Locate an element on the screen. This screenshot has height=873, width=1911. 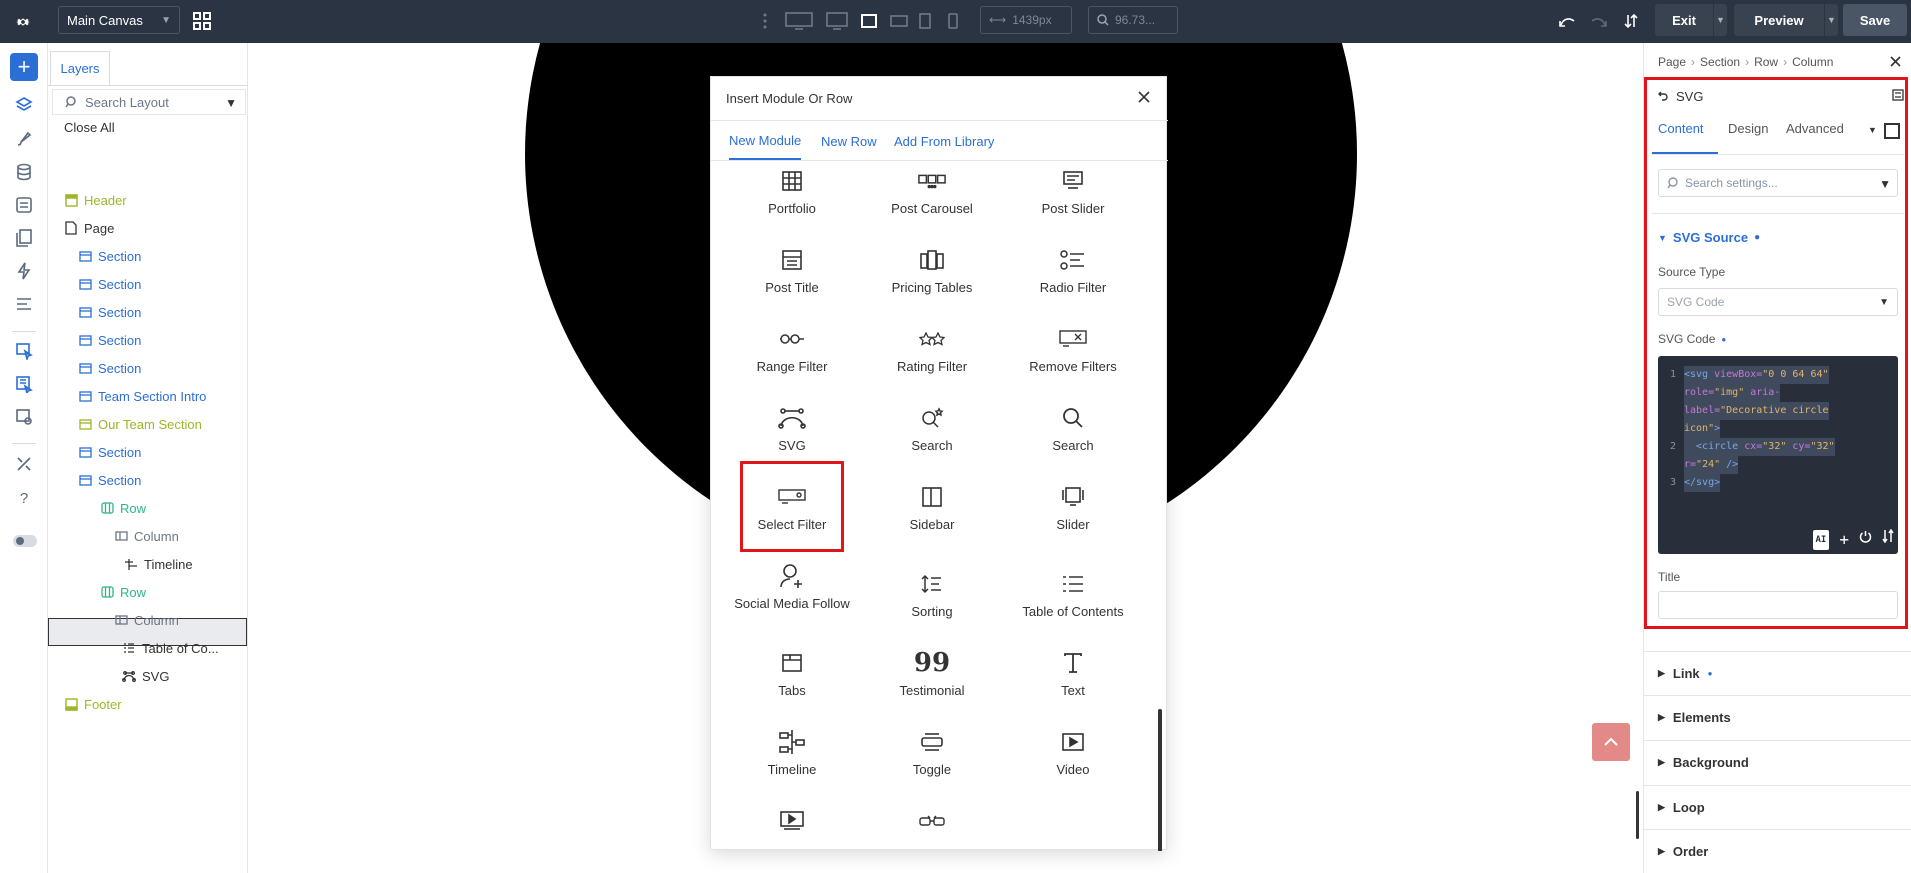
template-icon is located at coordinates (24, 417).